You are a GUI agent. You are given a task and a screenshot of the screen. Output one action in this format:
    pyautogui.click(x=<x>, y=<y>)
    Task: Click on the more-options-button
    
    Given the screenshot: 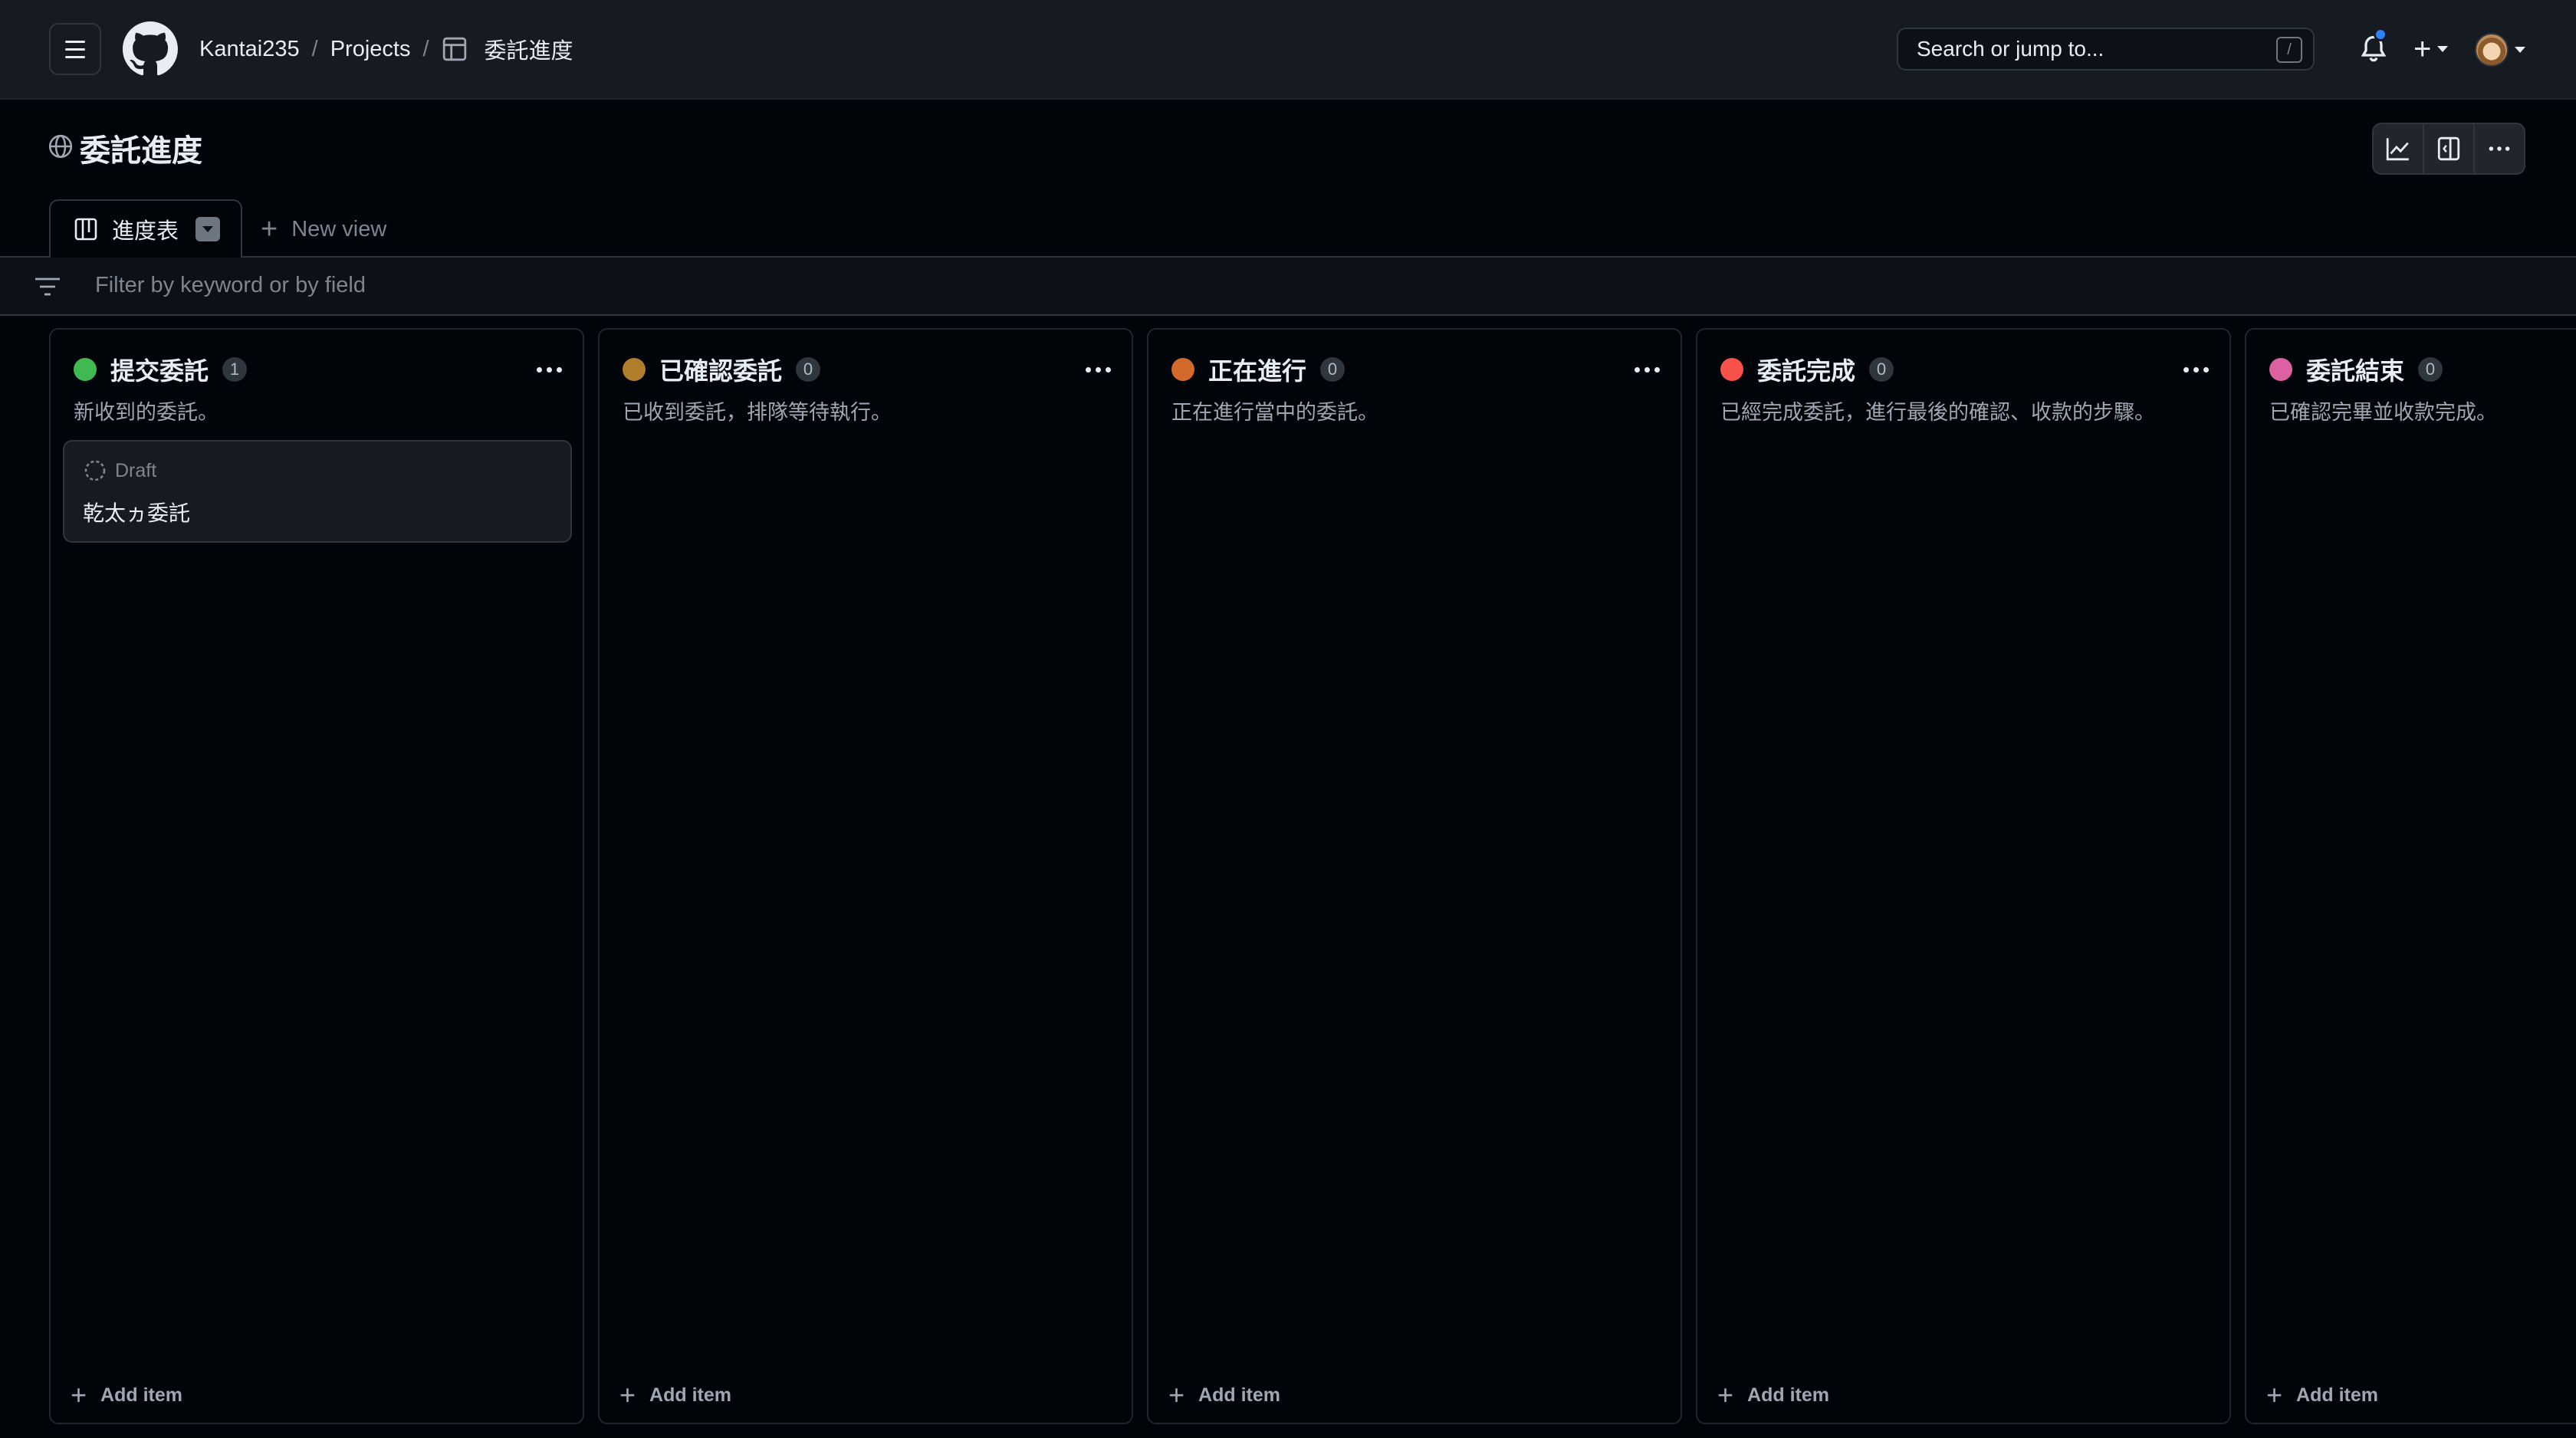 What is the action you would take?
    pyautogui.click(x=2500, y=148)
    